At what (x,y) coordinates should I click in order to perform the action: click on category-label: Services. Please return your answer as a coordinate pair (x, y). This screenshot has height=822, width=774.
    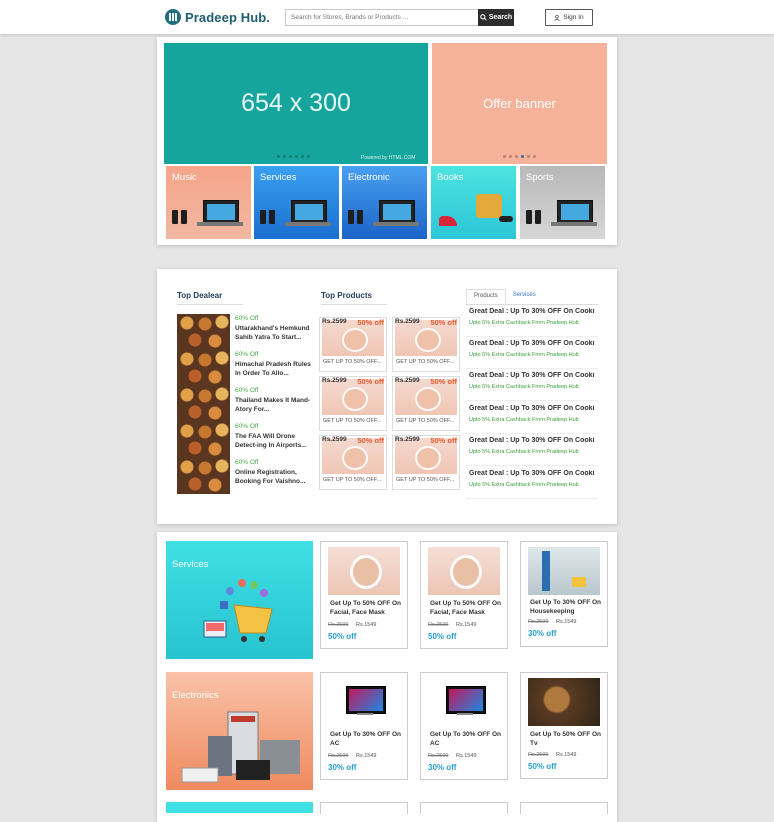
    Looking at the image, I should click on (278, 177).